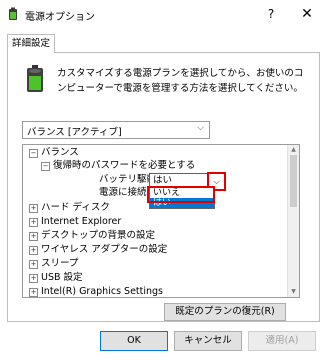 This screenshot has width=325, height=360. I want to click on power-plan-select: バランス [アクティブ] ⌵, so click(116, 130).